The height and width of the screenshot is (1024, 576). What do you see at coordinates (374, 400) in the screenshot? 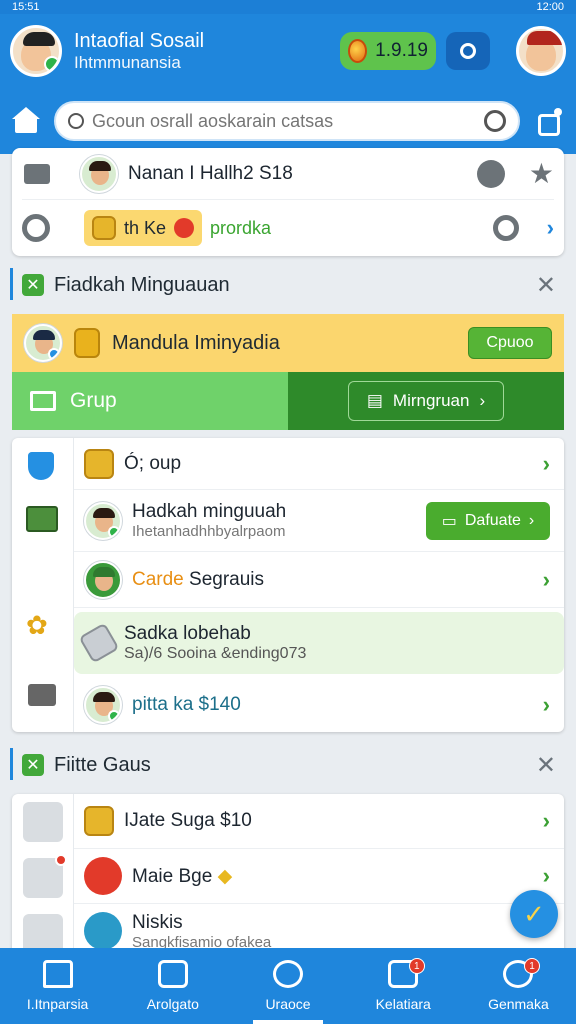
I see `doc-icon: ▤` at bounding box center [374, 400].